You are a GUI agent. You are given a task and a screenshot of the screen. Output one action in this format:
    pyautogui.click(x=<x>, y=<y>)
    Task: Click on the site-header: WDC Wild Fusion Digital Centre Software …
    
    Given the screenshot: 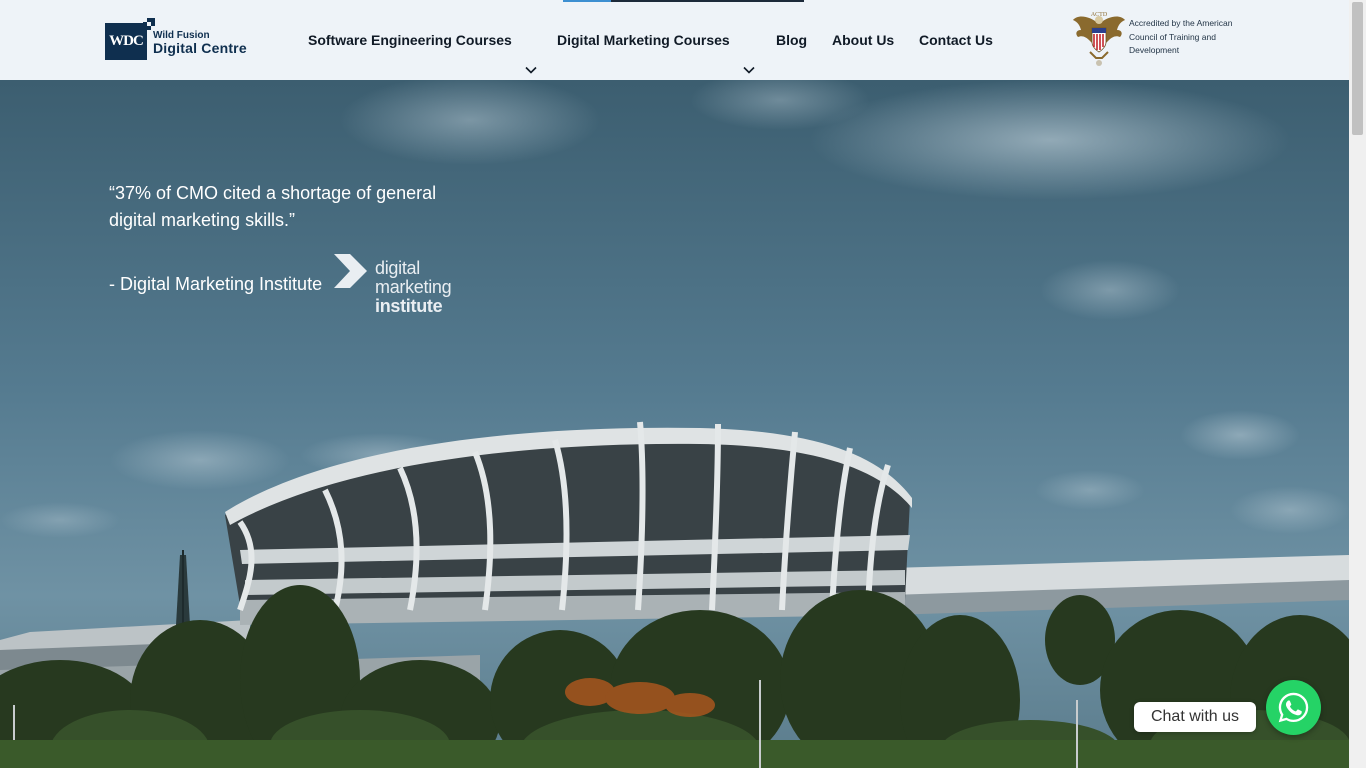 What is the action you would take?
    pyautogui.click(x=674, y=40)
    